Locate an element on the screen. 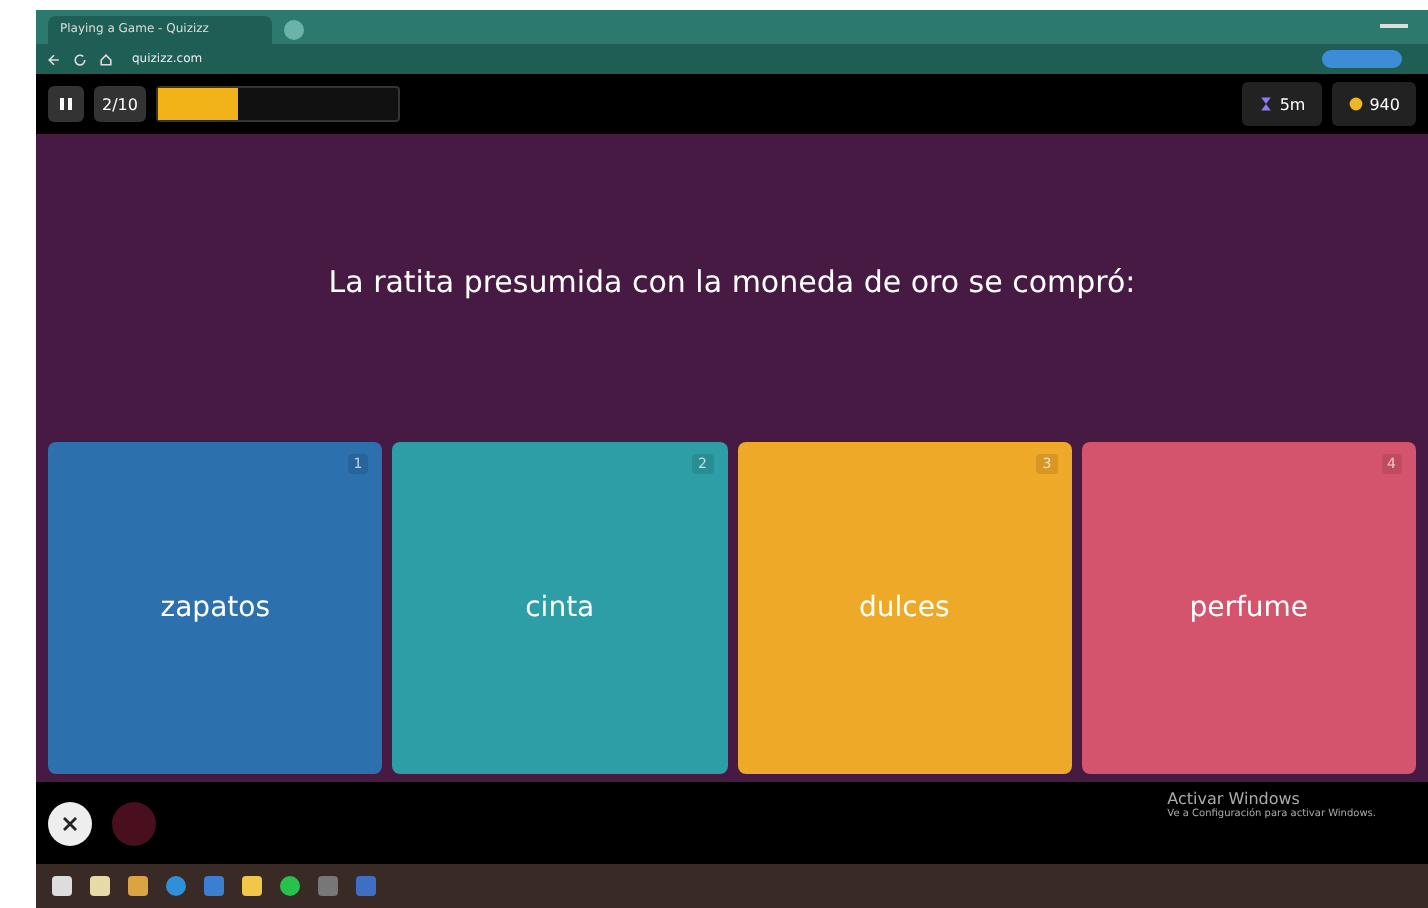 The height and width of the screenshot is (908, 1428). timer-text: 5m is located at coordinates (1292, 104).